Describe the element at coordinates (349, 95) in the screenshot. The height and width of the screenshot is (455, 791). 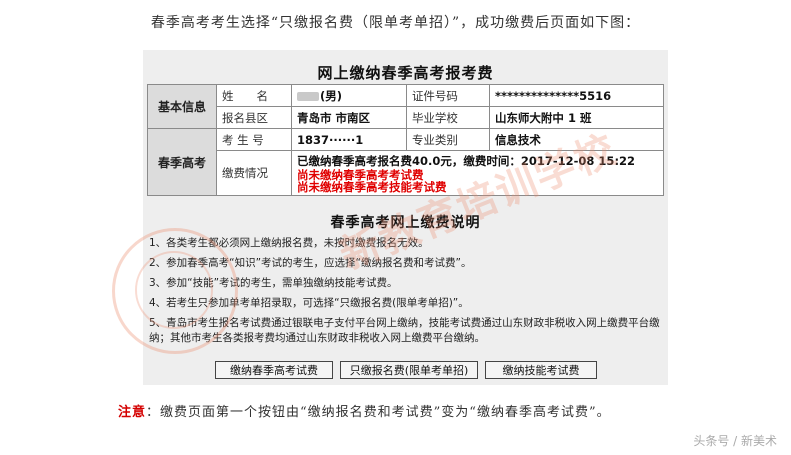
I see `name-value: (男)` at that location.